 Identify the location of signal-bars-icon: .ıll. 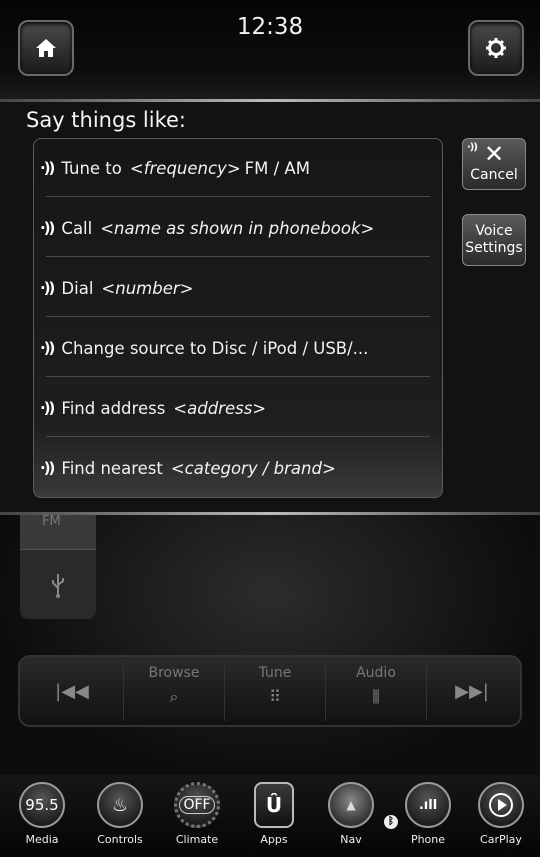
(428, 805).